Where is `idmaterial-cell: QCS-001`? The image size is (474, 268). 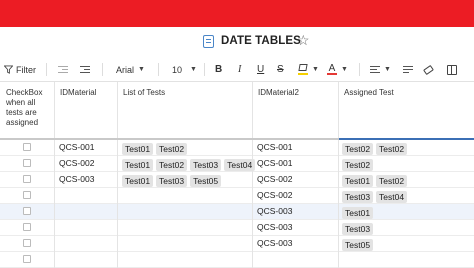 idmaterial-cell: QCS-001 is located at coordinates (76, 147).